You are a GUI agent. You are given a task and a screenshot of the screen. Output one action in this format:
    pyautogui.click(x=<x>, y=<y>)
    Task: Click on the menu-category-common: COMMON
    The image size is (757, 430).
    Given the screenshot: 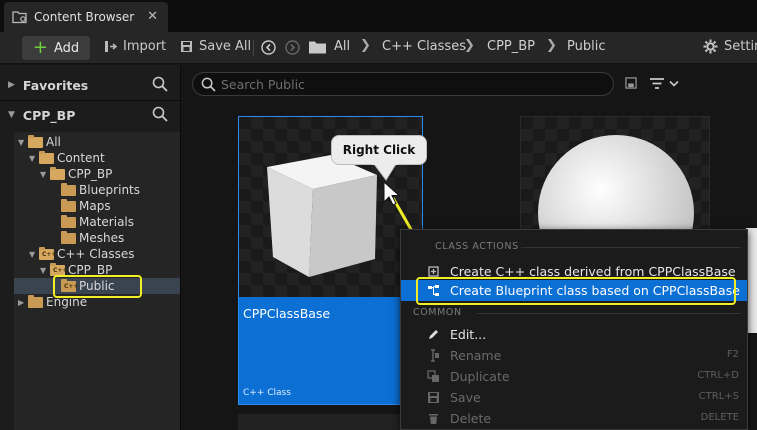 What is the action you would take?
    pyautogui.click(x=437, y=312)
    